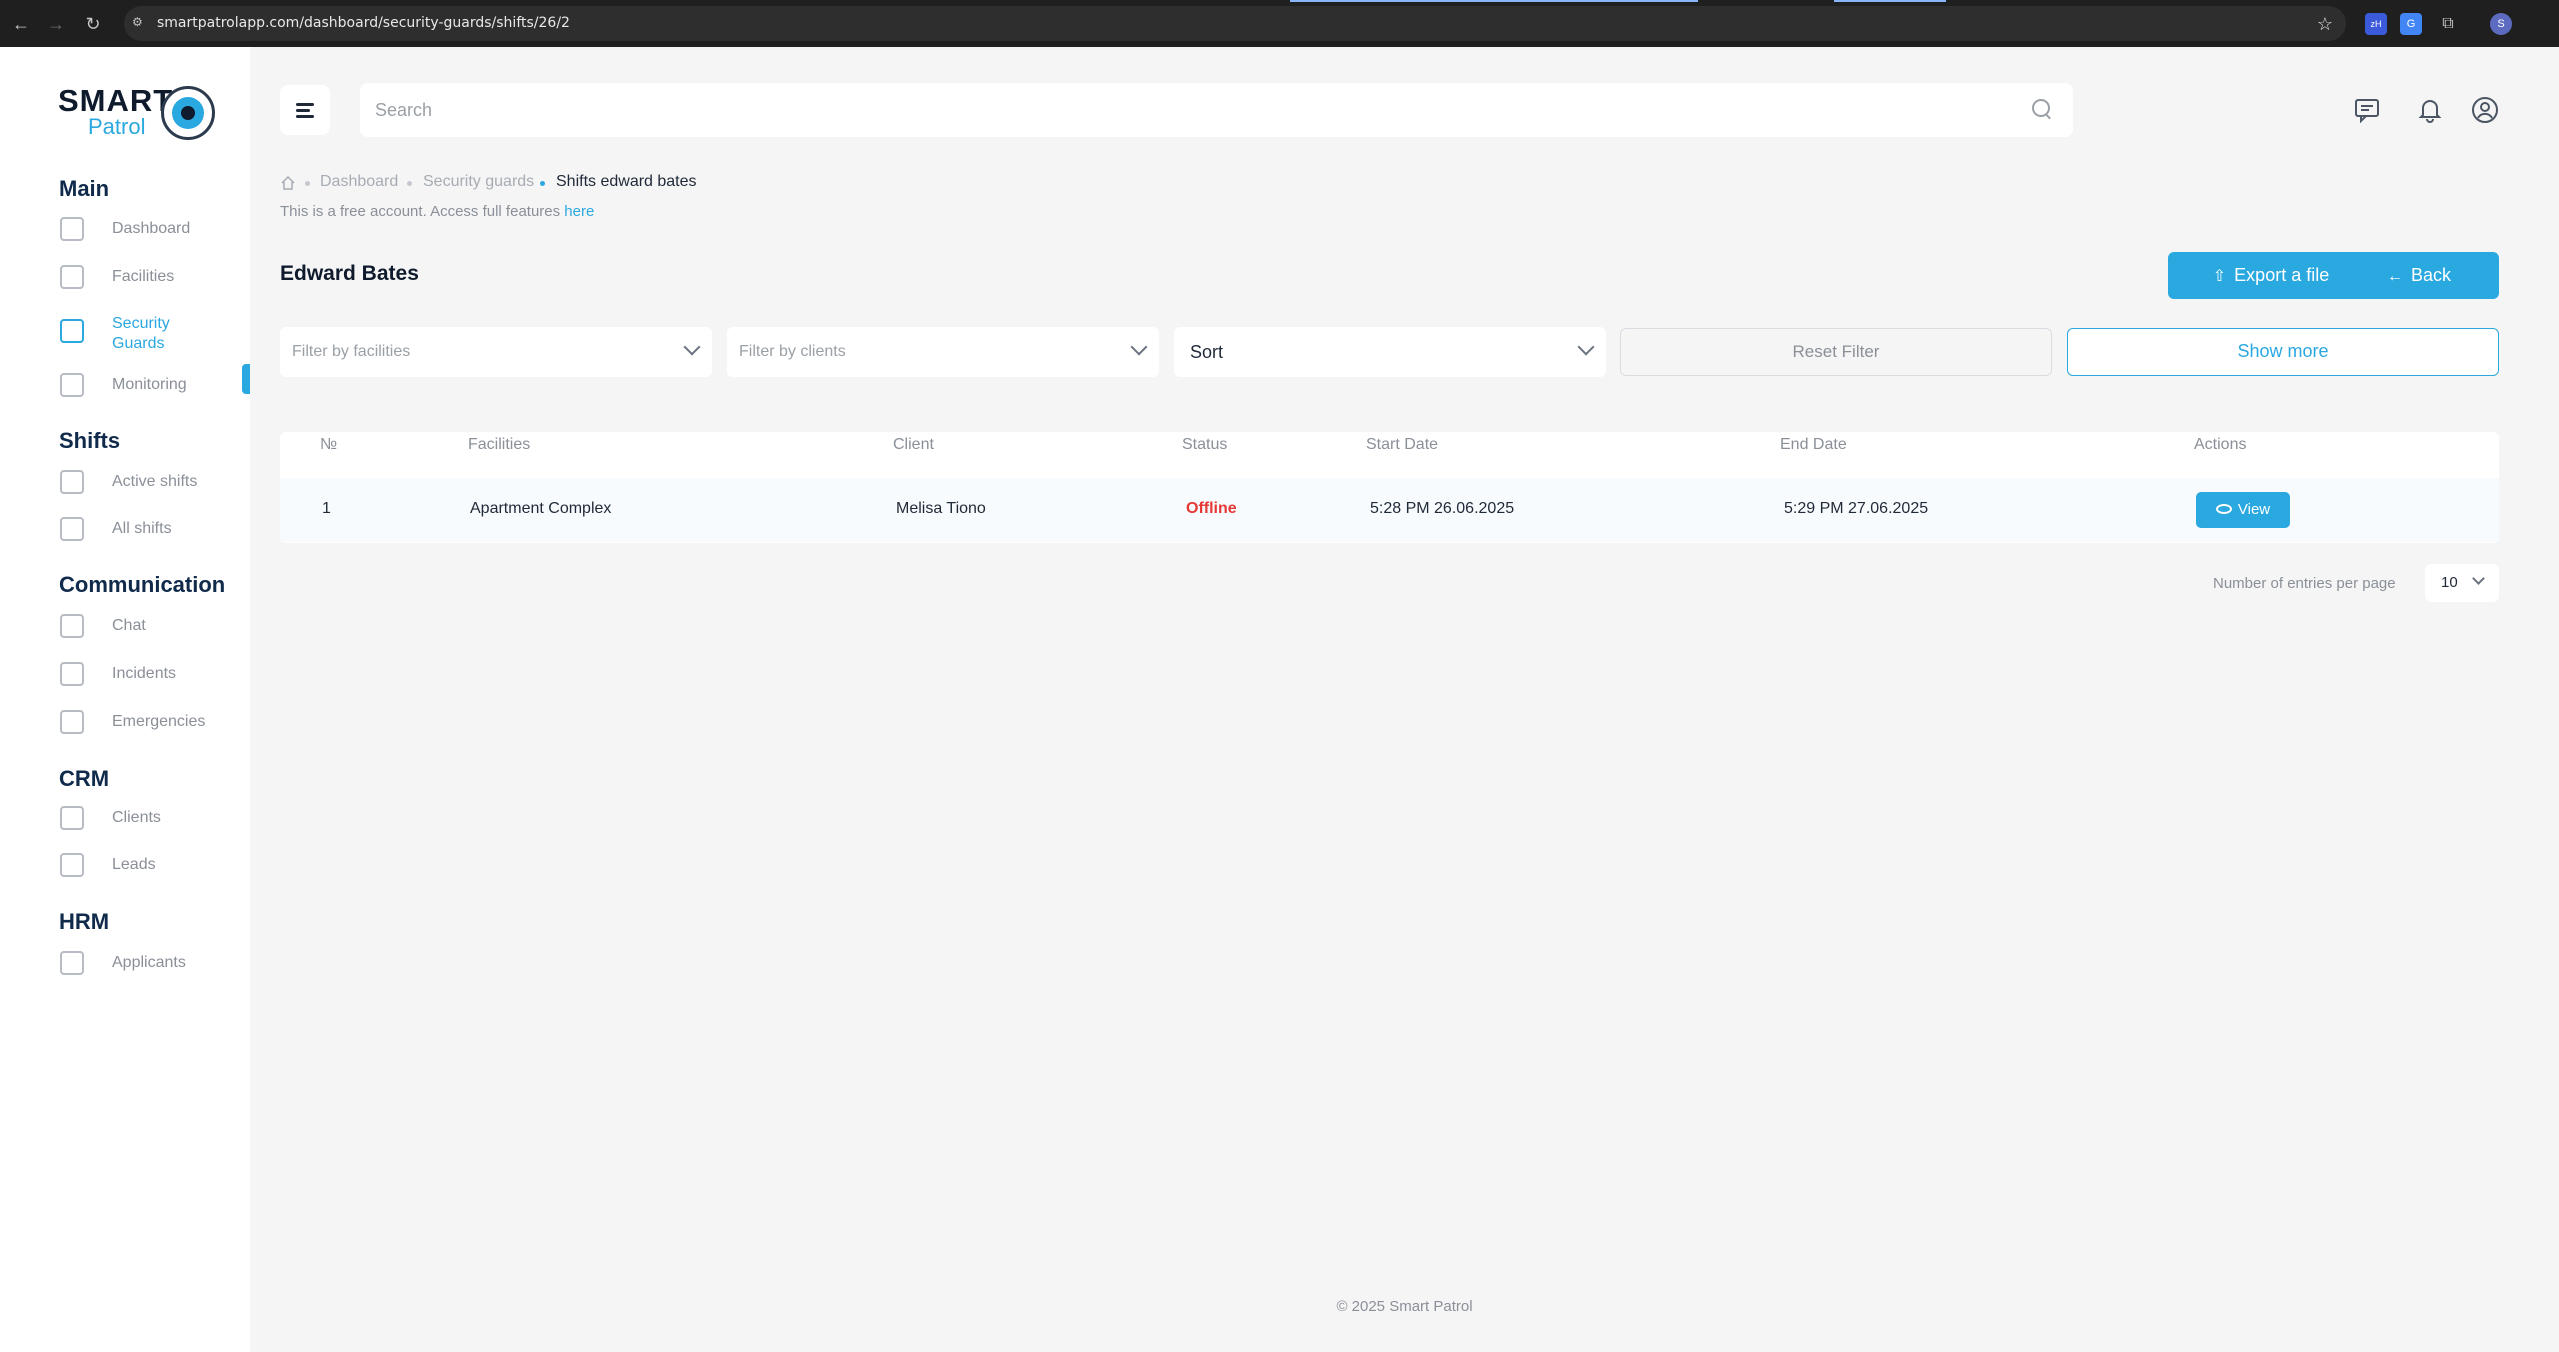 The width and height of the screenshot is (2559, 1352). Describe the element at coordinates (1195, 110) in the screenshot. I see `search-input` at that location.